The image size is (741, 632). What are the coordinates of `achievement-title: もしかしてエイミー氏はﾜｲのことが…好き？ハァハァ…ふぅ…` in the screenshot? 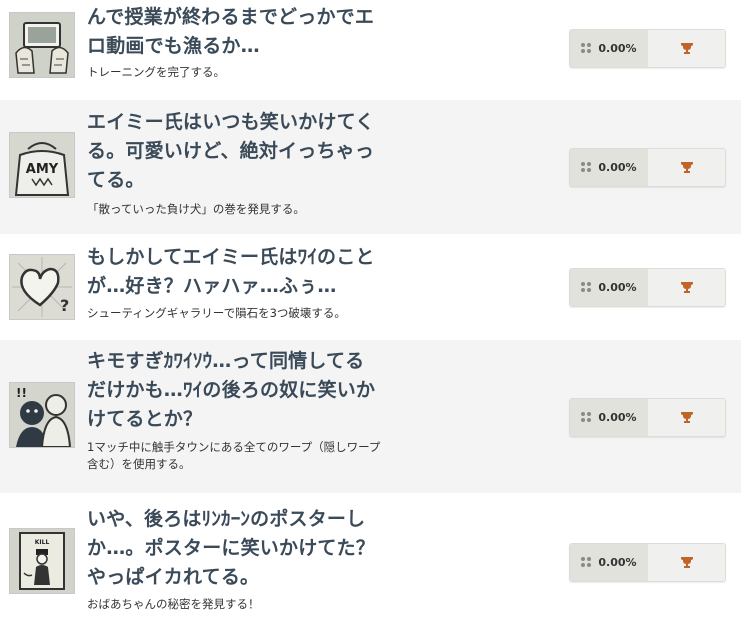 It's located at (231, 271).